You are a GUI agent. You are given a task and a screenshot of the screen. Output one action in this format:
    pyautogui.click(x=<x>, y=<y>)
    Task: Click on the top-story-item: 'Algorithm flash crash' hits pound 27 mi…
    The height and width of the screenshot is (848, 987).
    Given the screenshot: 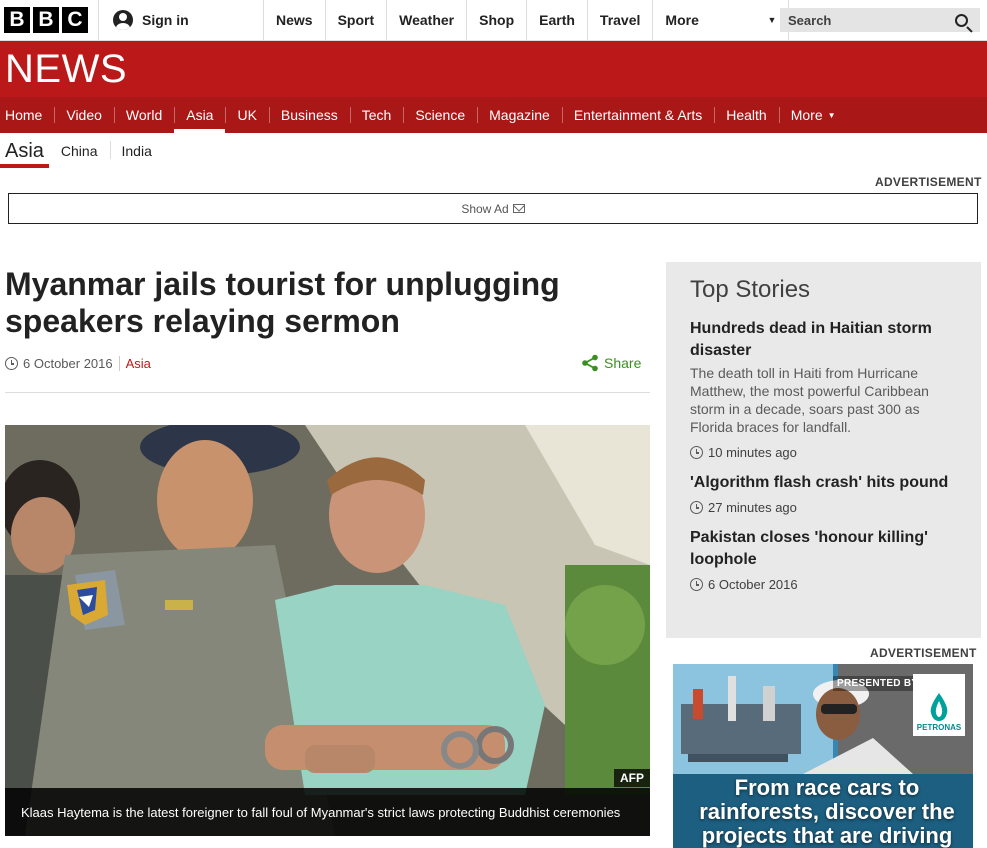 What is the action you would take?
    pyautogui.click(x=823, y=493)
    